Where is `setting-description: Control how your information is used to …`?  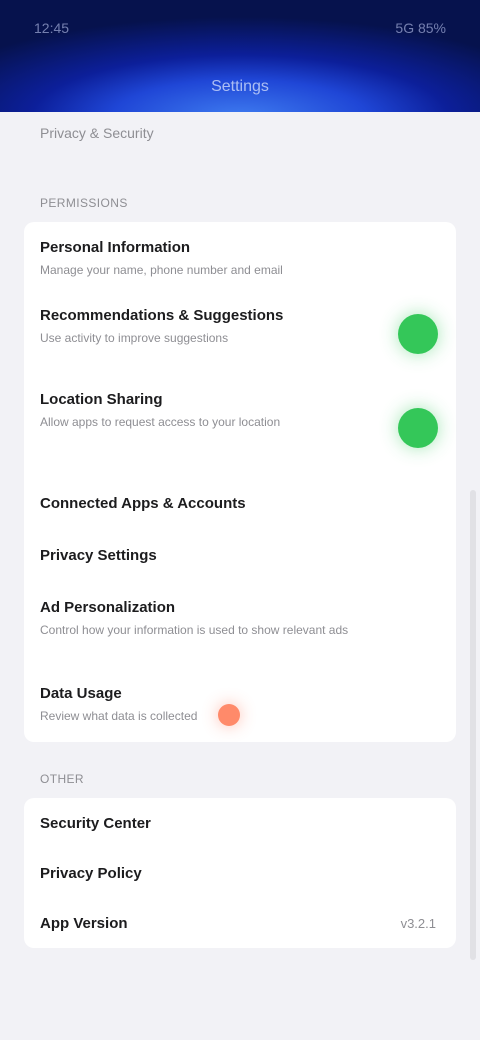 setting-description: Control how your information is used to … is located at coordinates (194, 630).